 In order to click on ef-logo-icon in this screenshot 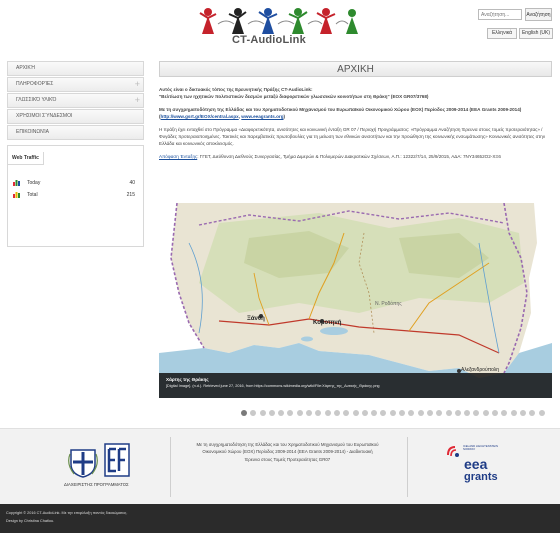, I will do `click(117, 460)`.